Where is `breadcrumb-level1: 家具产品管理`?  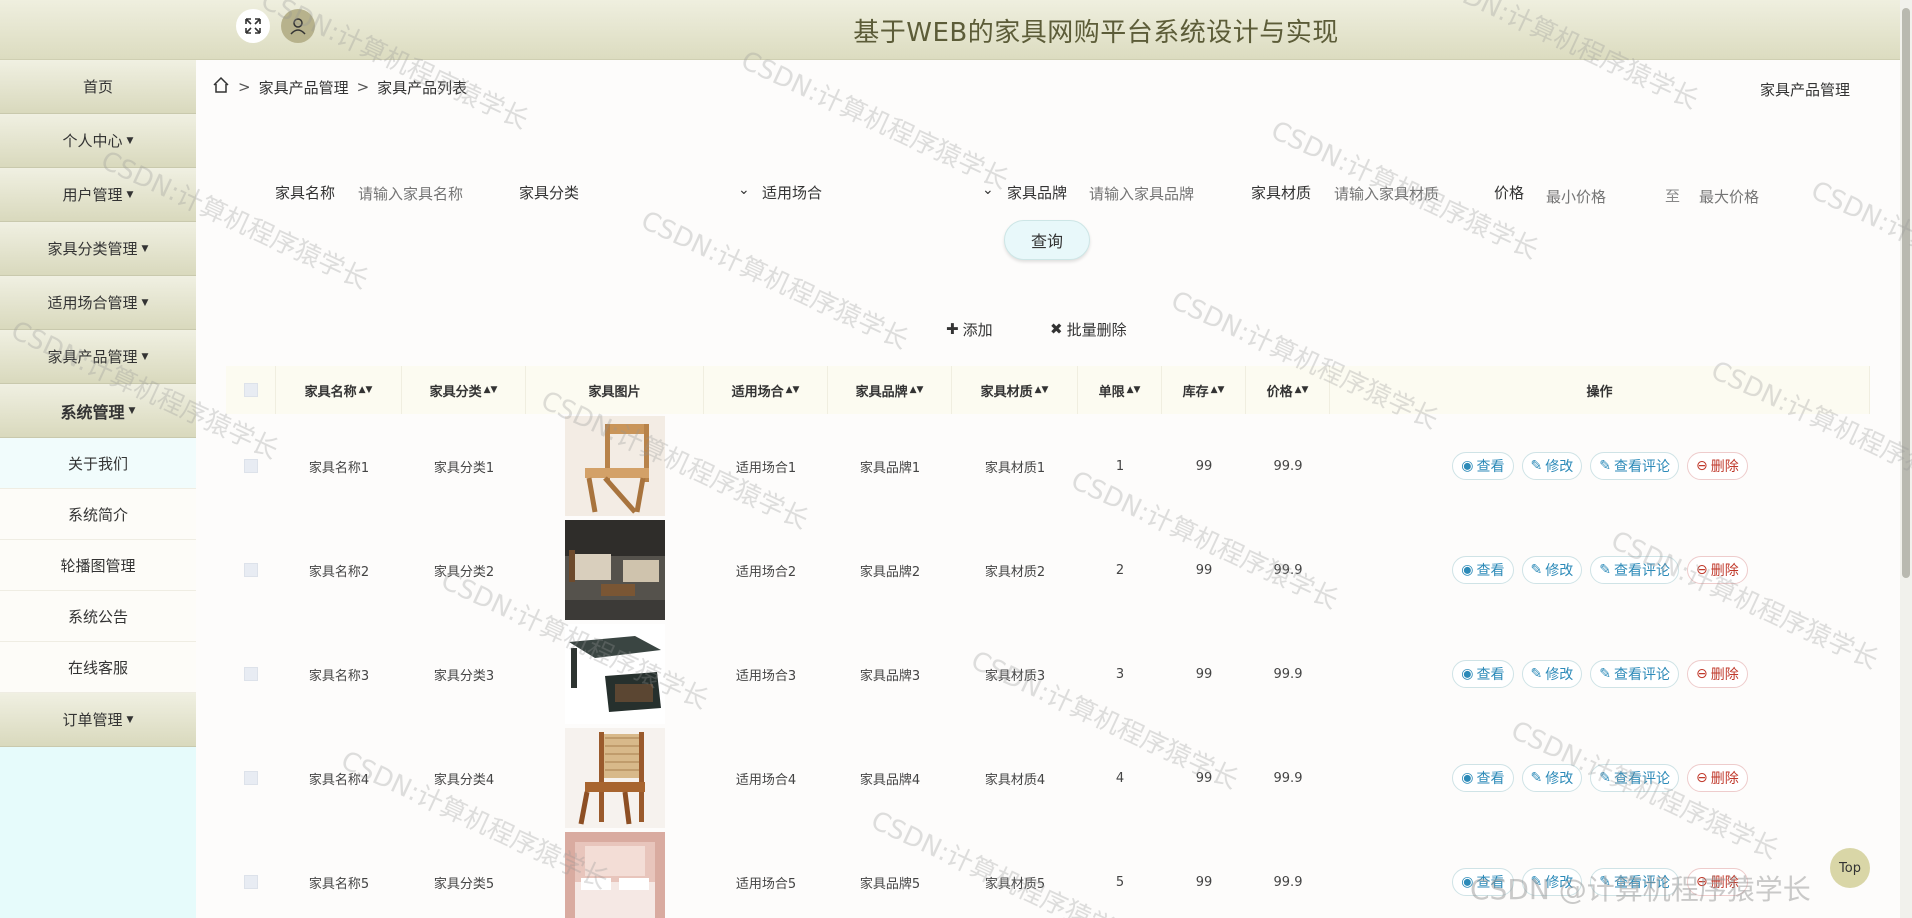
breadcrumb-level1: 家具产品管理 is located at coordinates (304, 87).